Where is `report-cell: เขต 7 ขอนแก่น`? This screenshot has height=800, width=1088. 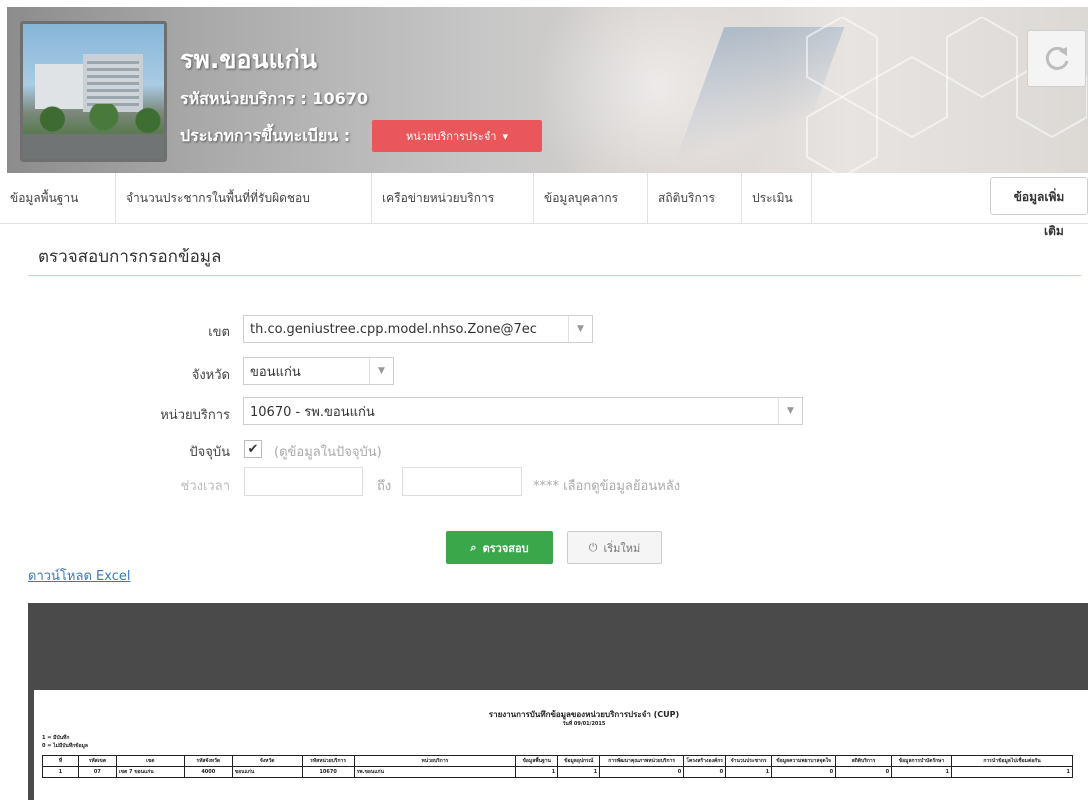
report-cell: เขต 7 ขอนแก่น is located at coordinates (150, 772).